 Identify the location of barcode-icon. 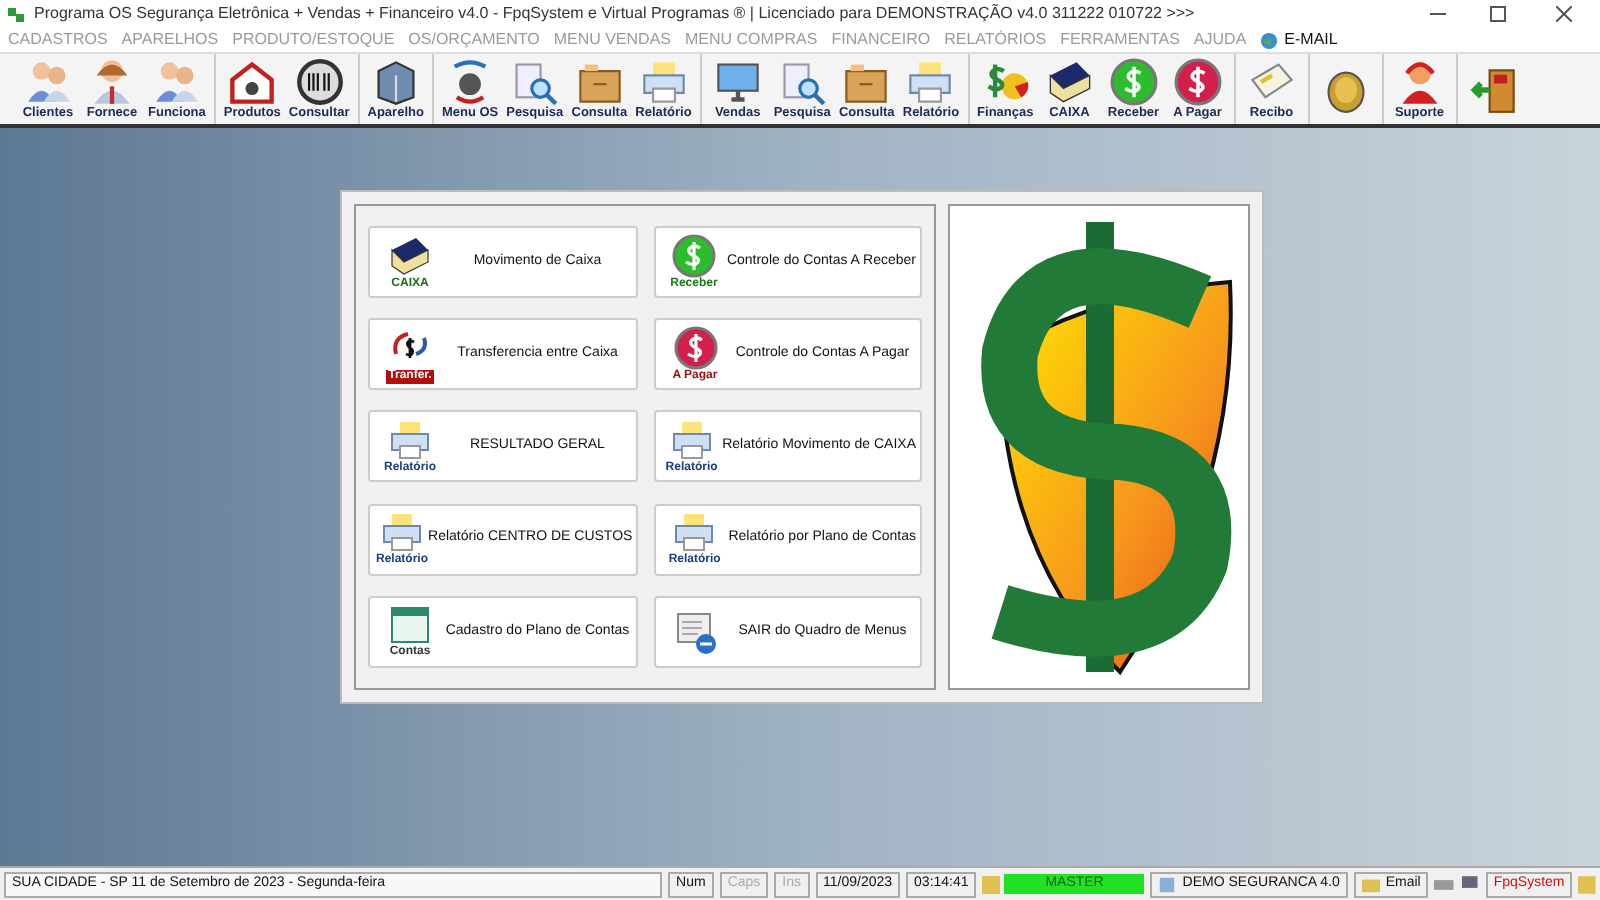
(319, 81).